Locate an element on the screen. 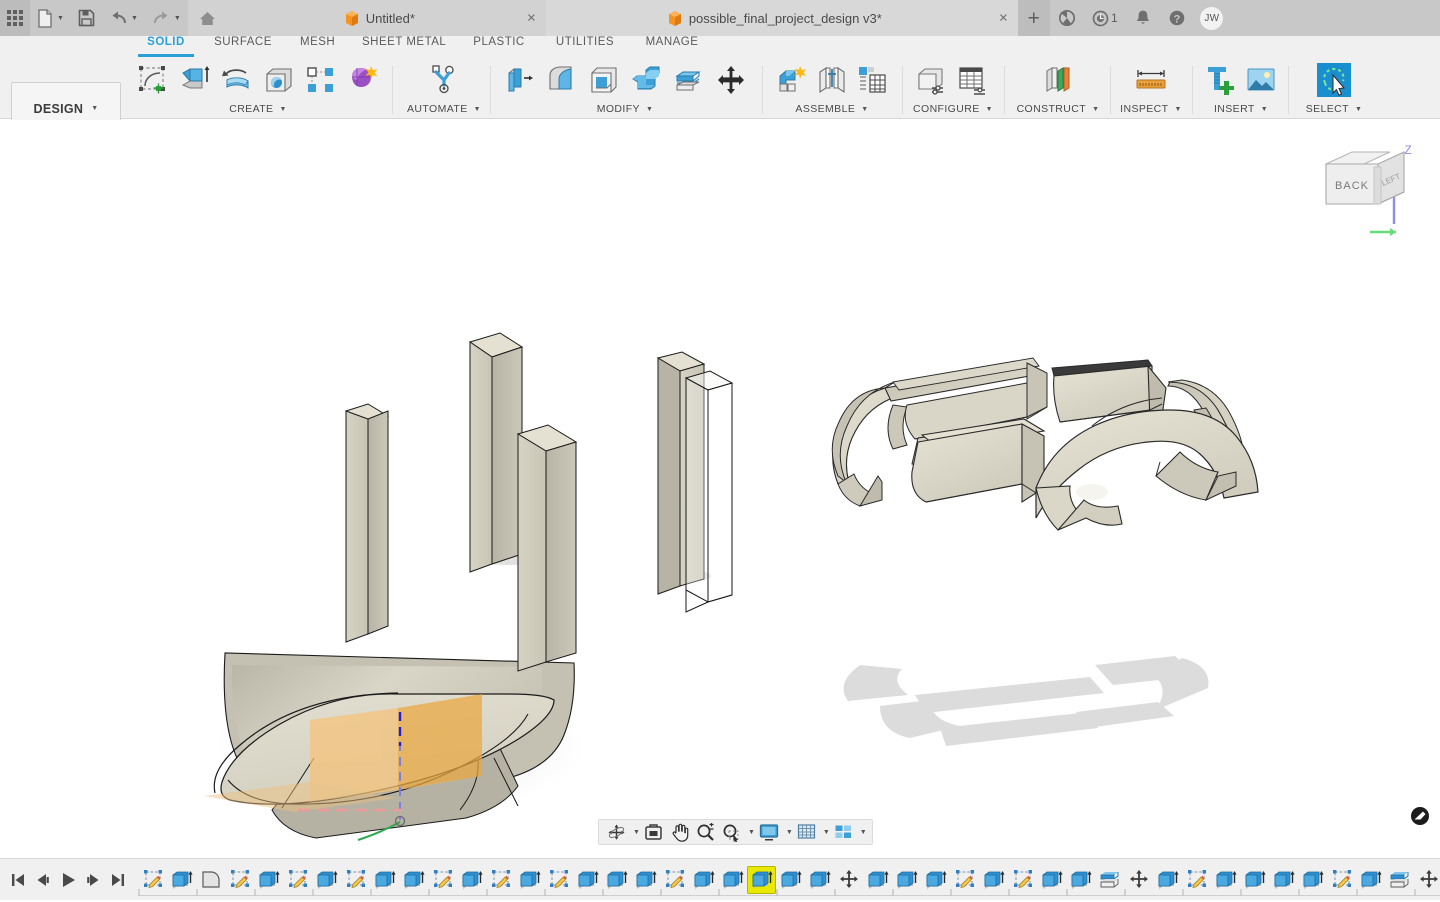  timeline-node-loft is located at coordinates (210, 880).